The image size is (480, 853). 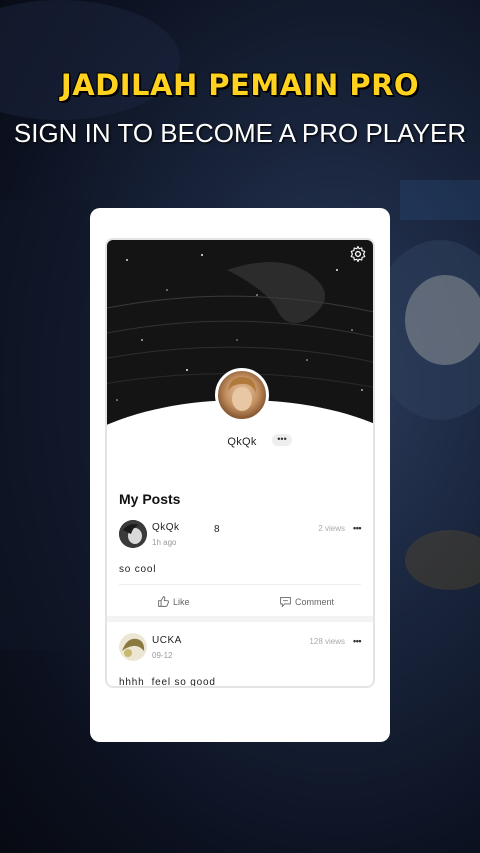 I want to click on section-title: My Posts, so click(x=150, y=499).